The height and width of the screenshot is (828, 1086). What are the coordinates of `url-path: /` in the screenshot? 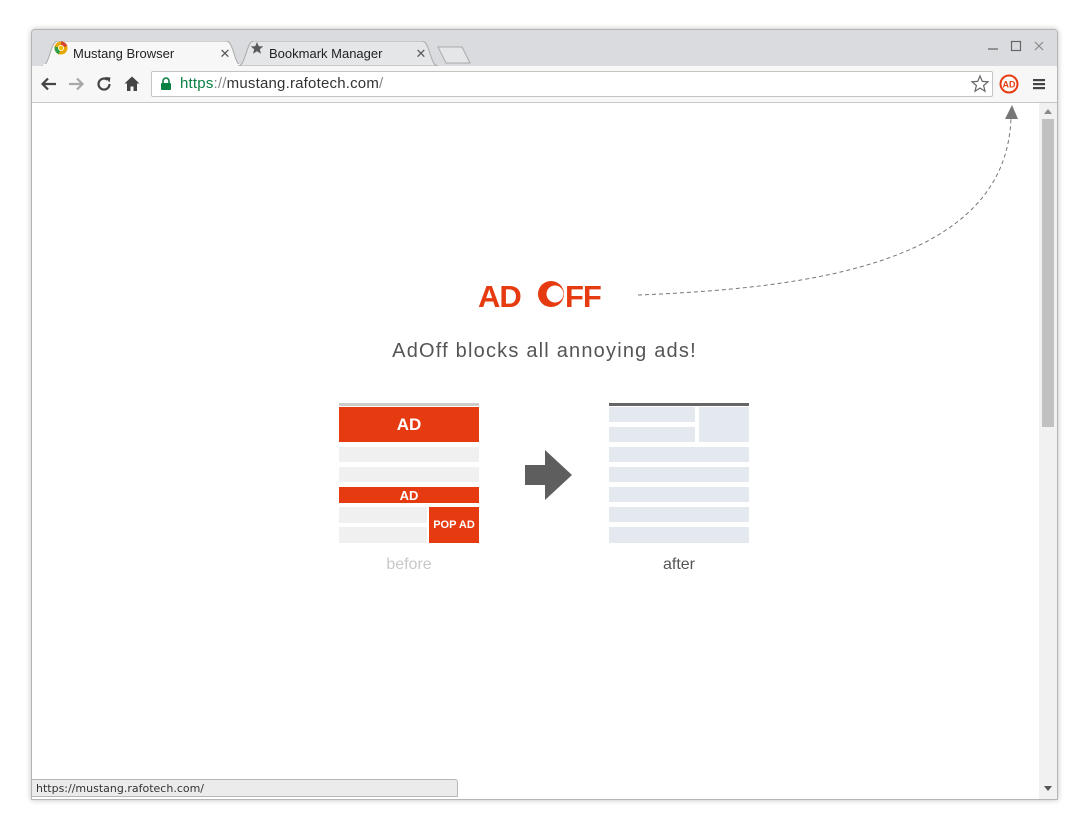 It's located at (381, 83).